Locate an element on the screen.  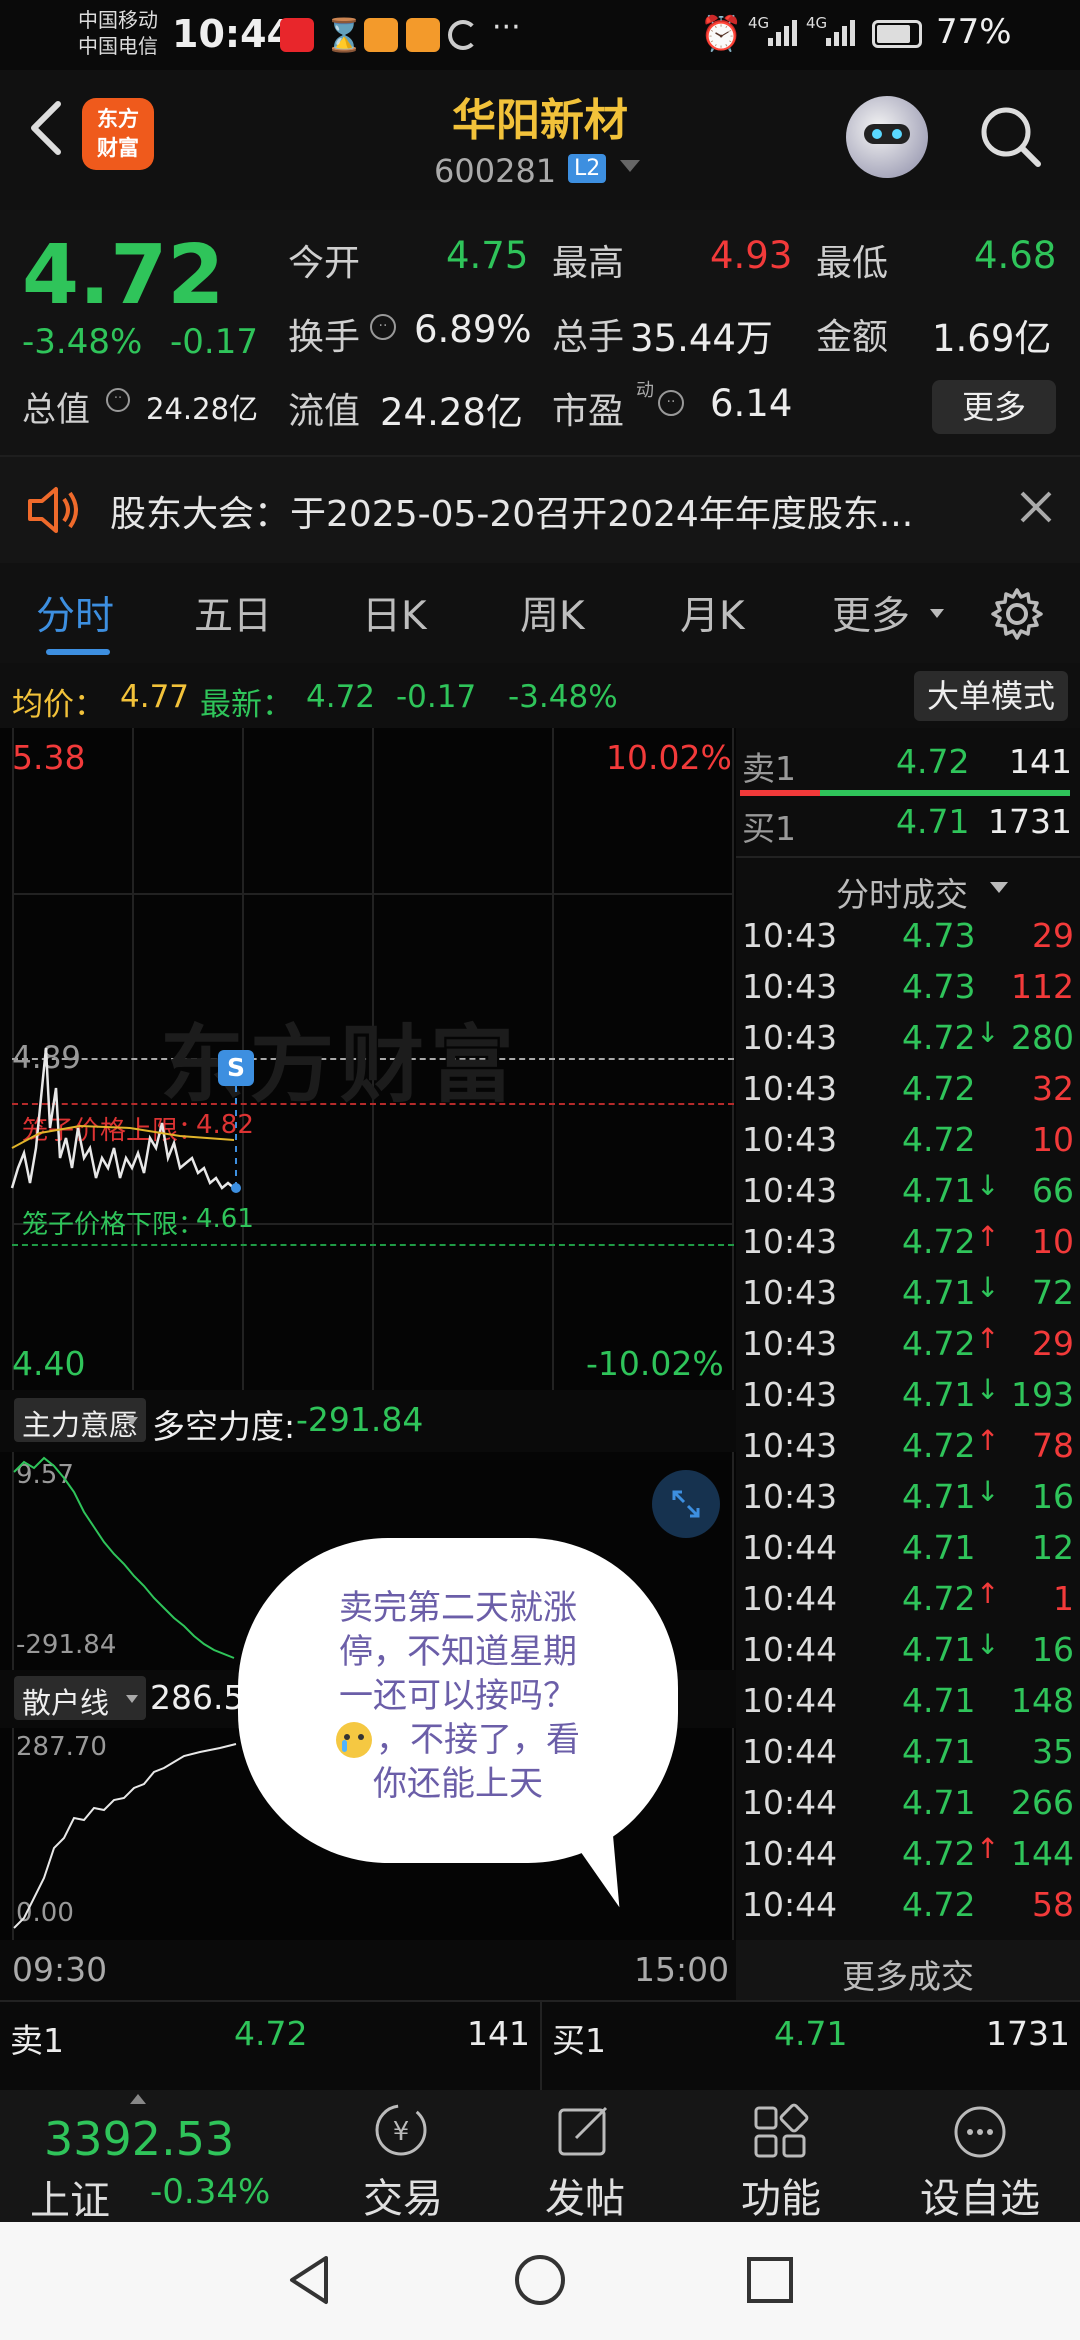
trade-row: 10:43 4.72 ↑ 10 is located at coordinates (911, 1241).